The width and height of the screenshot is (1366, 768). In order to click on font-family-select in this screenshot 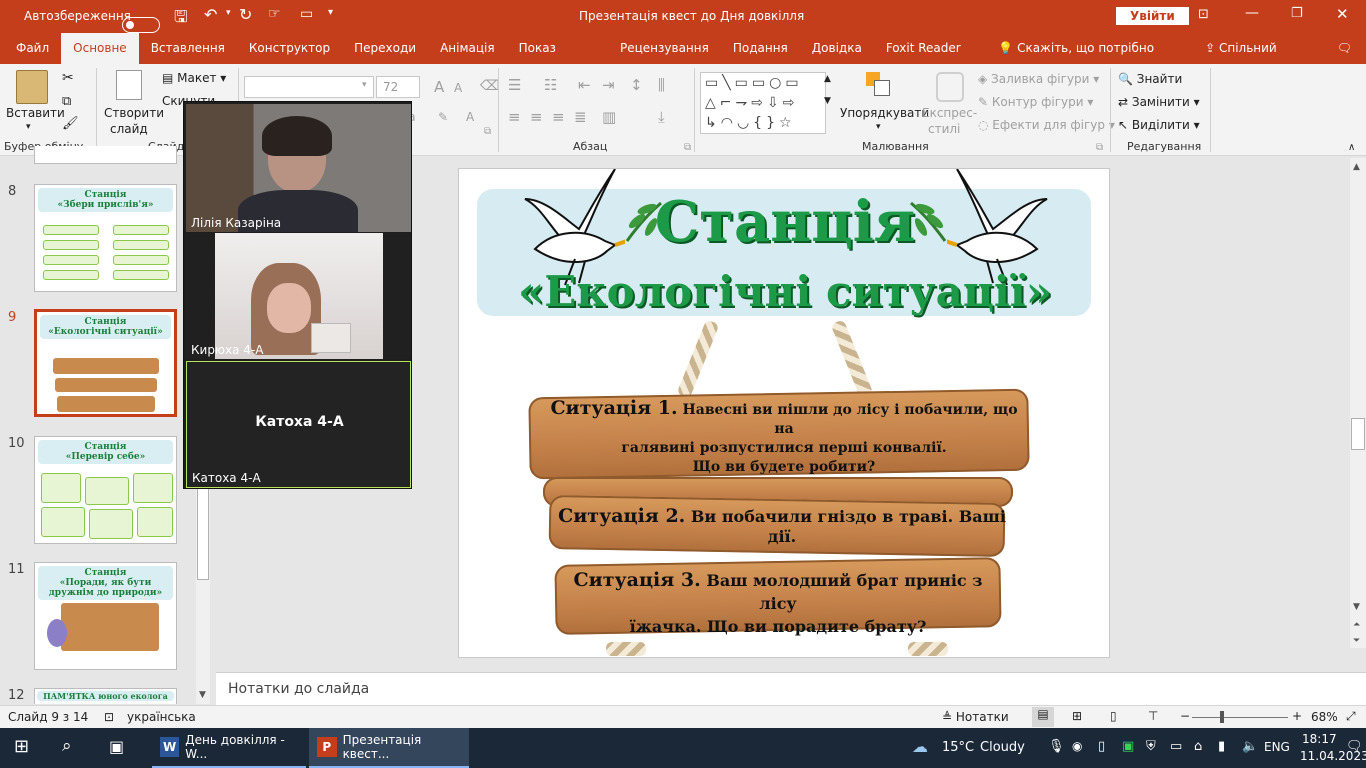, I will do `click(309, 87)`.